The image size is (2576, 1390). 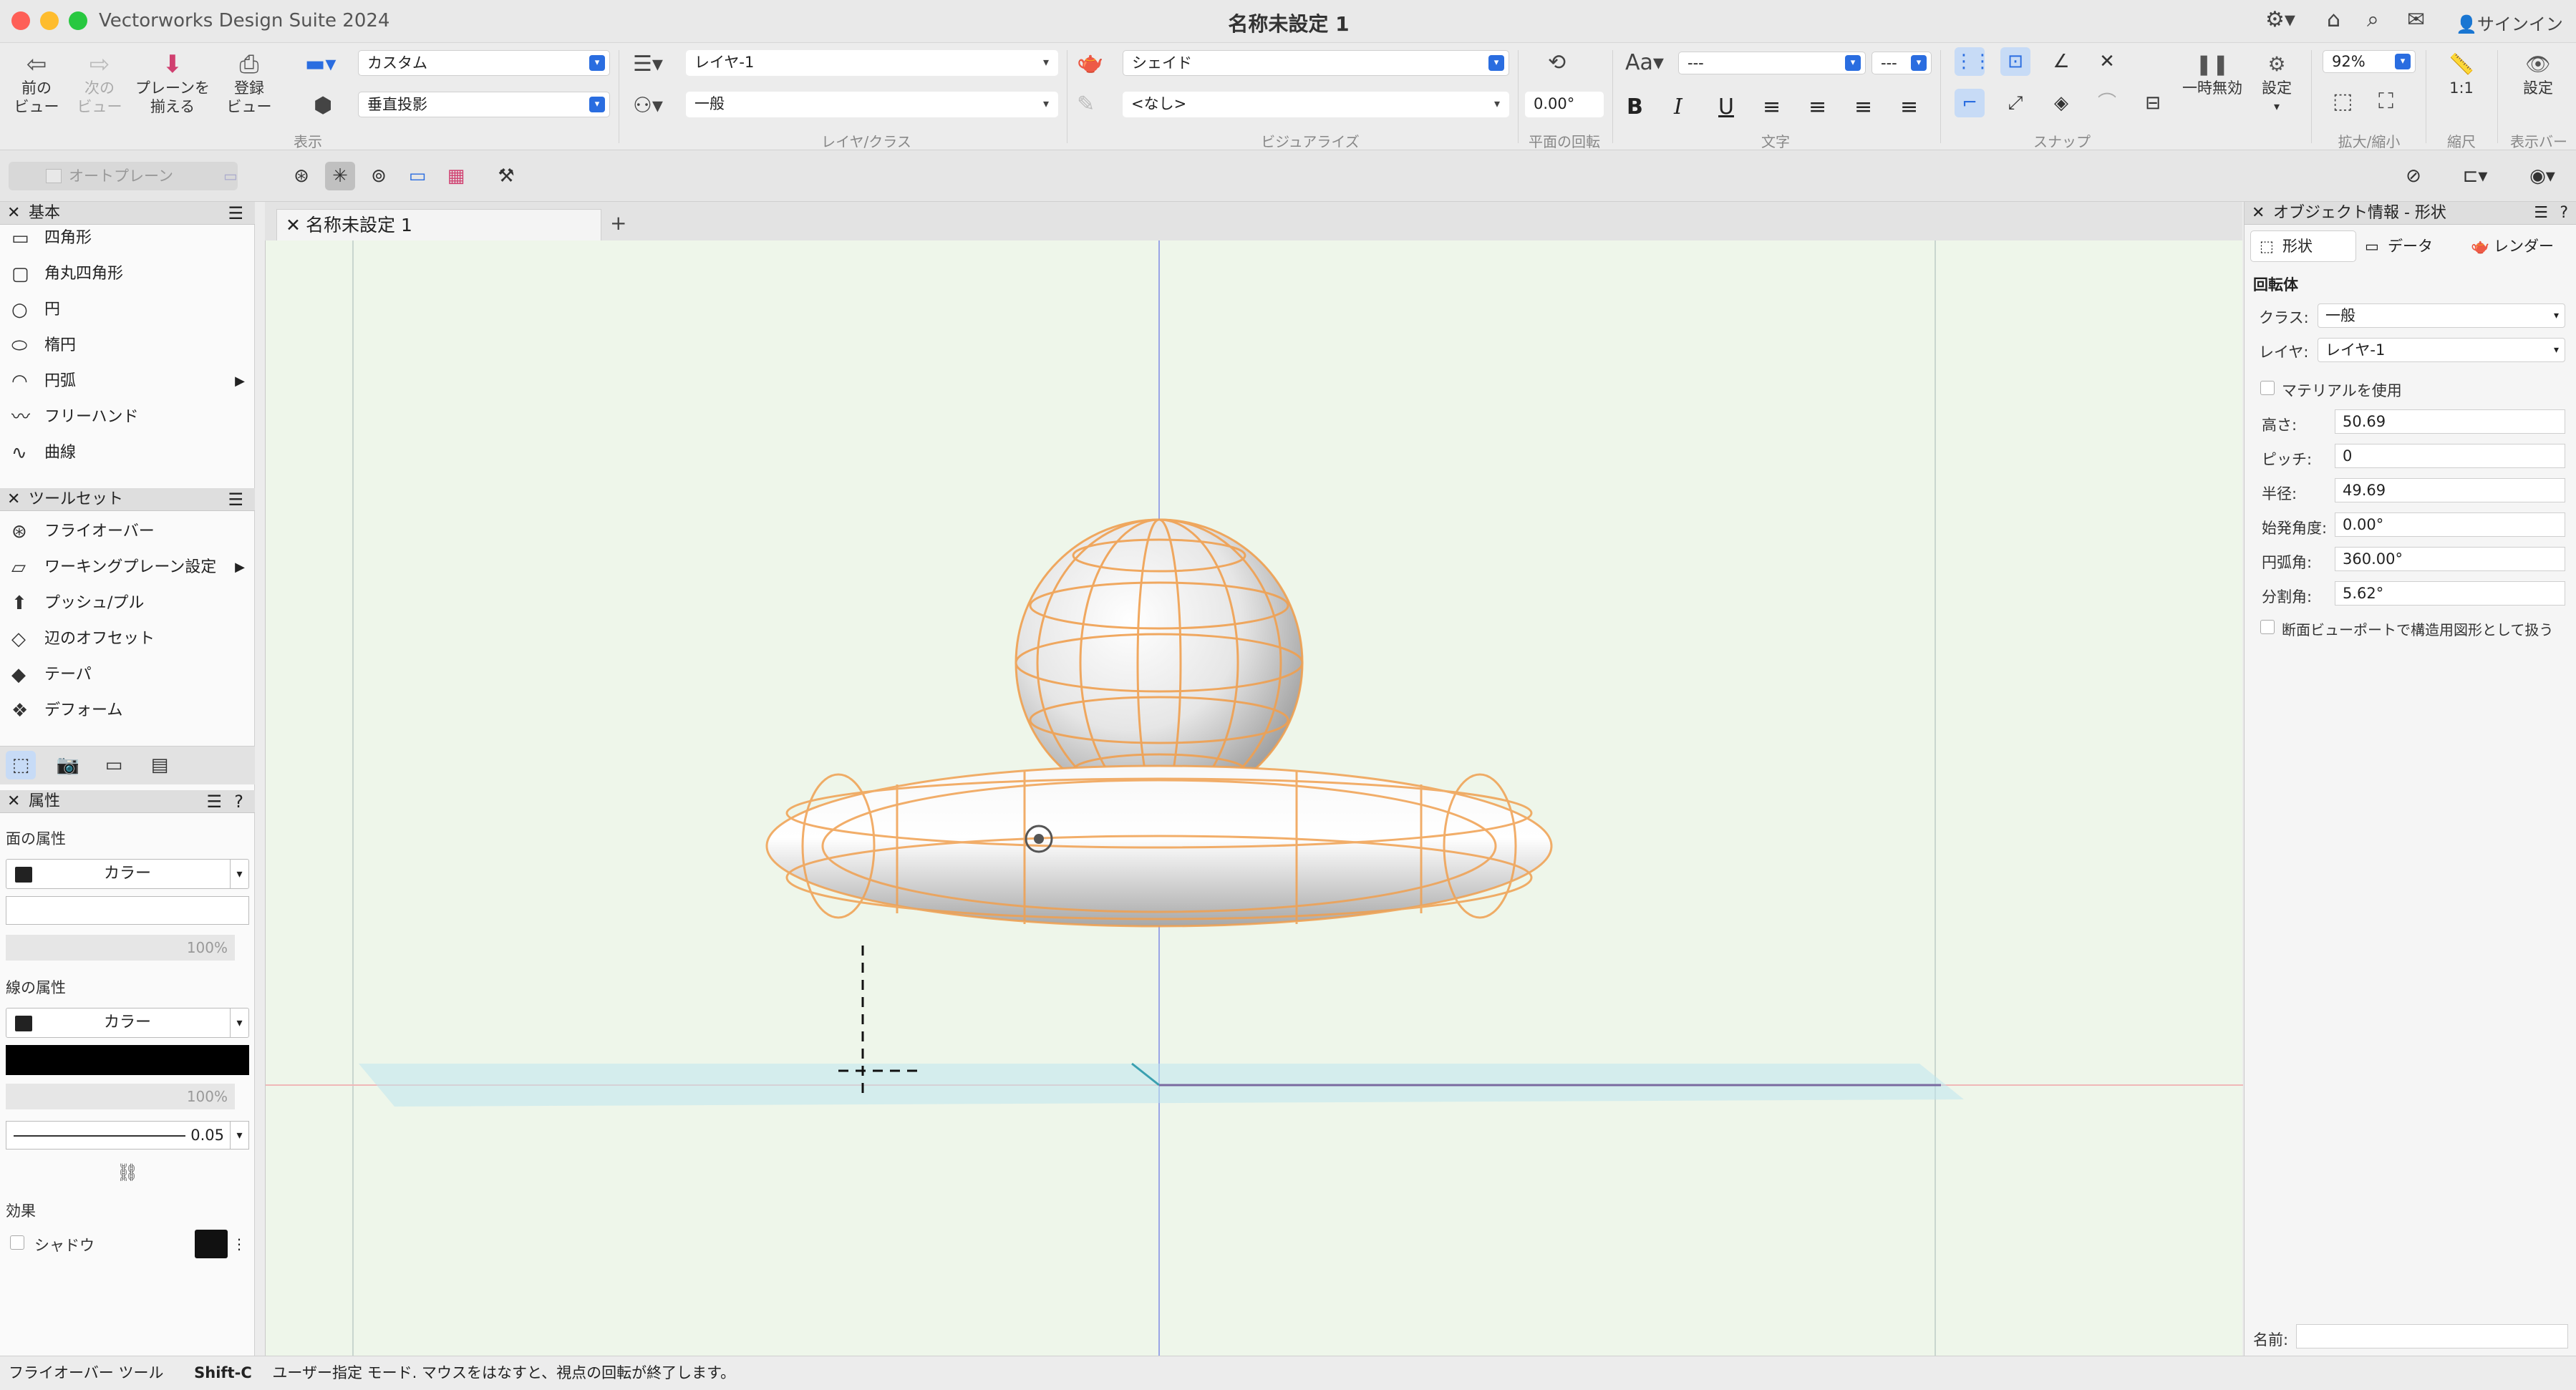 What do you see at coordinates (2538, 73) in the screenshot?
I see `display-settings-button: 👁 設定` at bounding box center [2538, 73].